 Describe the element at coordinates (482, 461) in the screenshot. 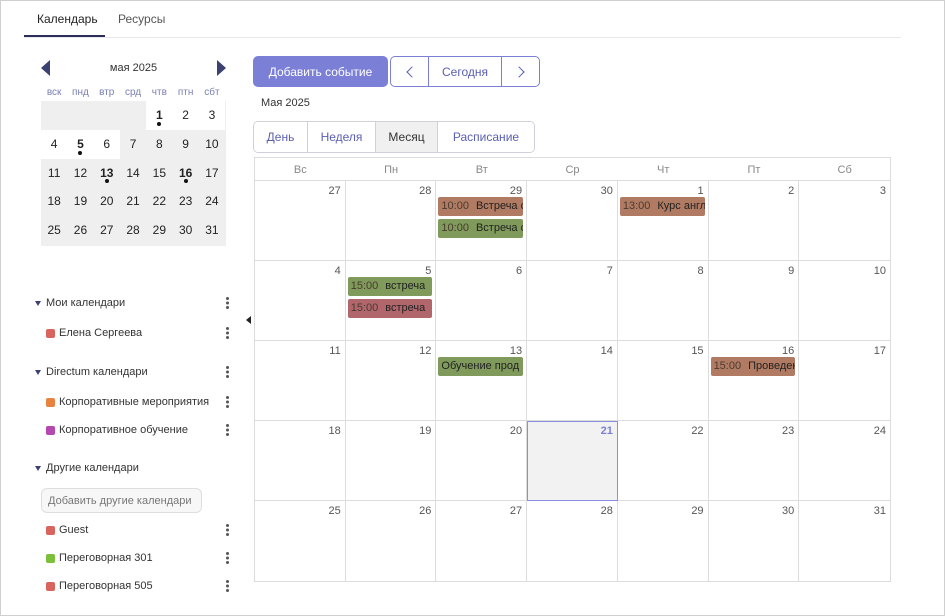

I see `month-day-cell: 20` at that location.